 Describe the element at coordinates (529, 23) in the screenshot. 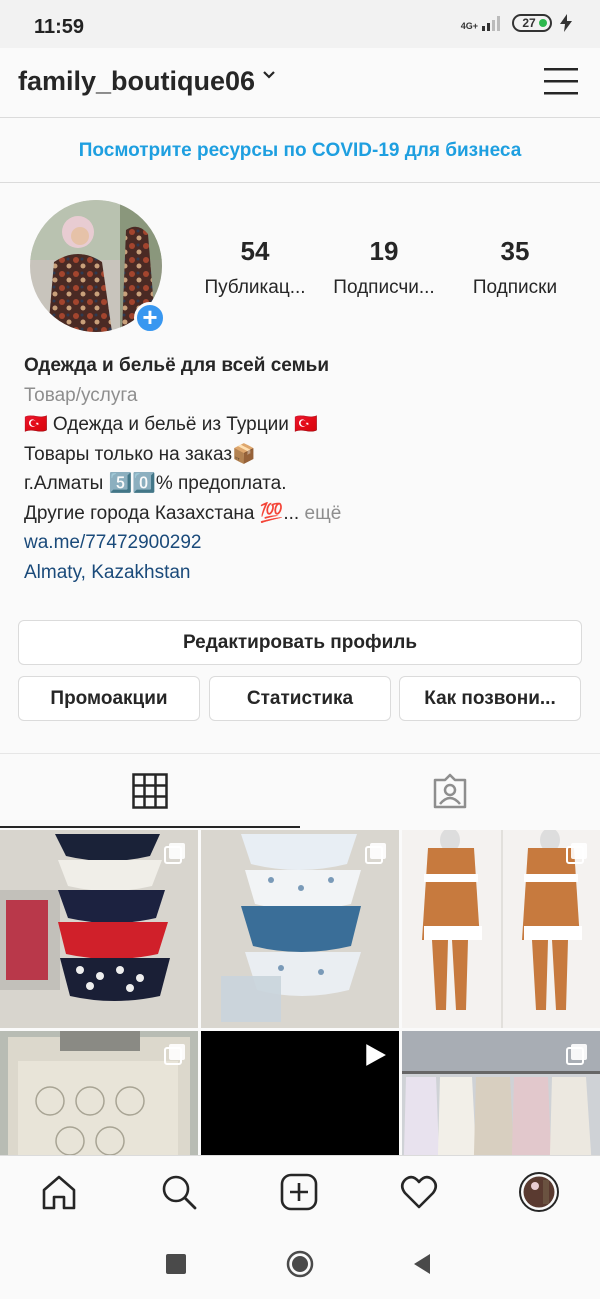

I see `battery-level: 27` at that location.